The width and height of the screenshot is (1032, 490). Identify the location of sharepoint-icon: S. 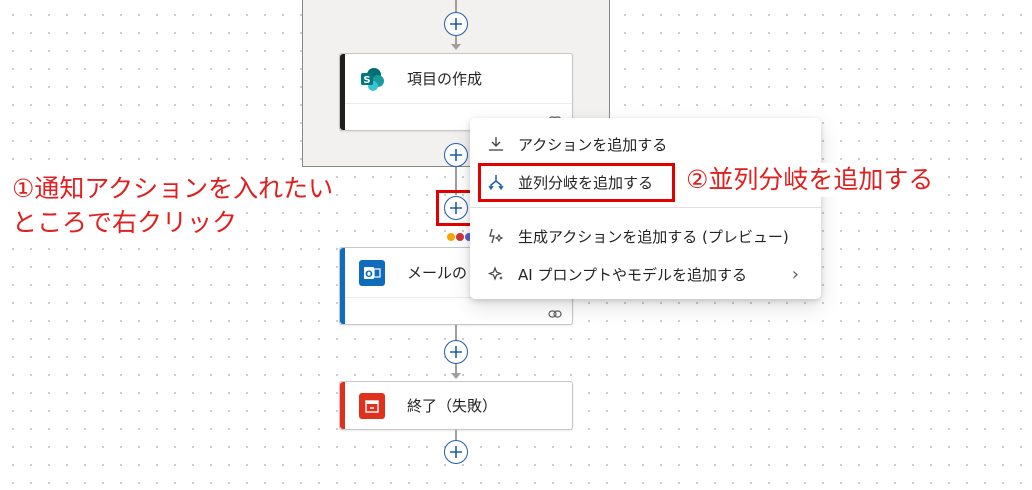
(372, 79).